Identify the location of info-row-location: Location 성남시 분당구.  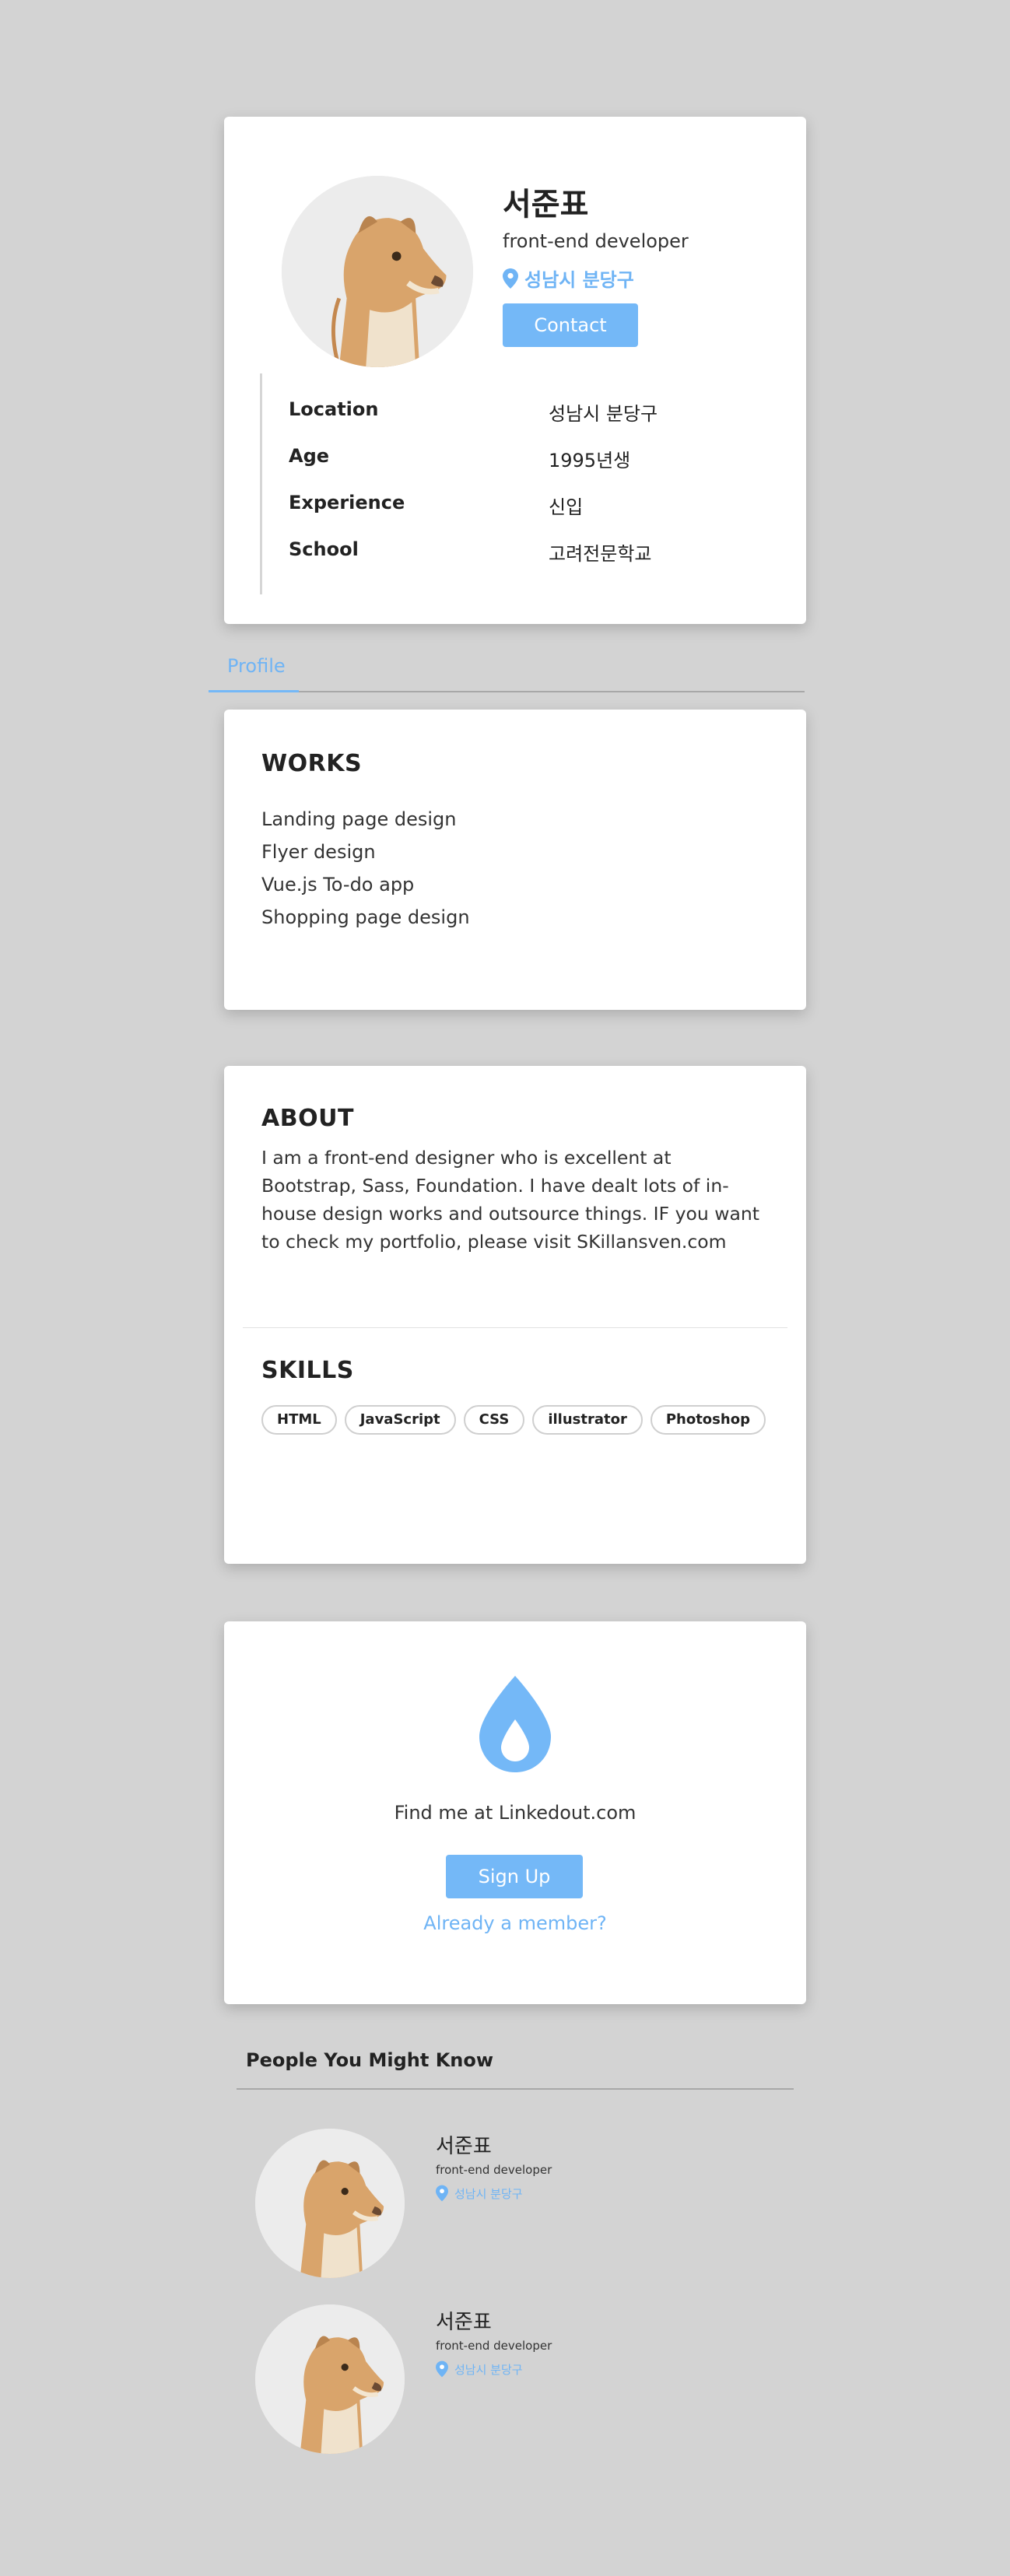
(530, 414).